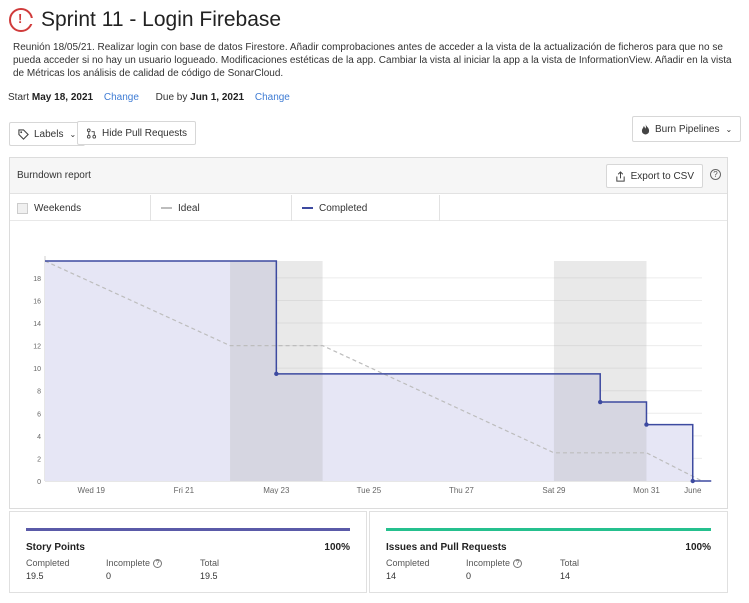 This screenshot has width=749, height=603. Describe the element at coordinates (645, 128) in the screenshot. I see `flame-icon` at that location.